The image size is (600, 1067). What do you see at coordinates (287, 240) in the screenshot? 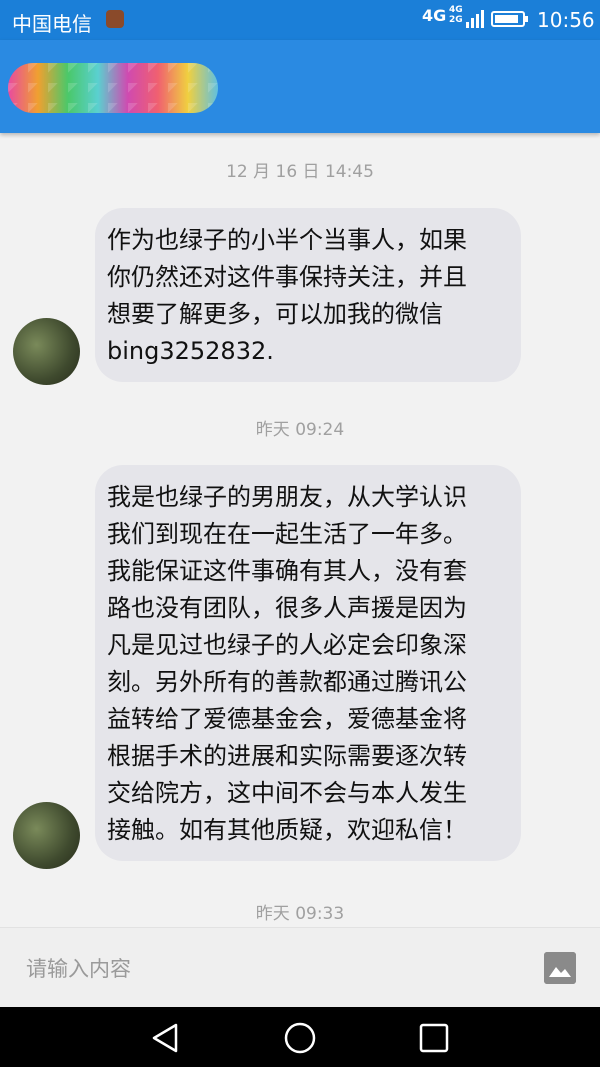
I see `message-line: 作为也绿子的小半个当事人，如果` at bounding box center [287, 240].